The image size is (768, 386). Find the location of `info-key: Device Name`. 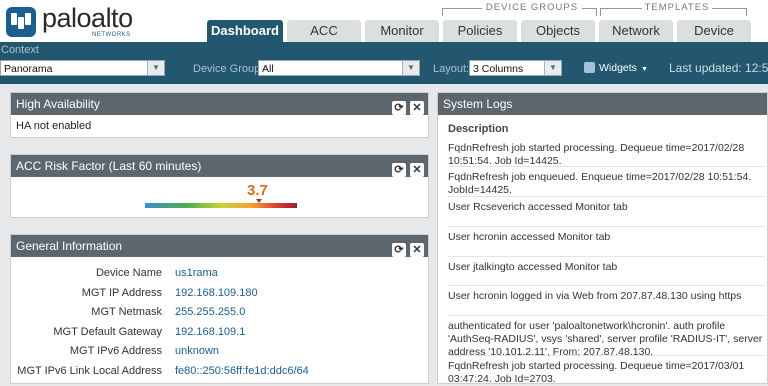

info-key: Device Name is located at coordinates (128, 273).